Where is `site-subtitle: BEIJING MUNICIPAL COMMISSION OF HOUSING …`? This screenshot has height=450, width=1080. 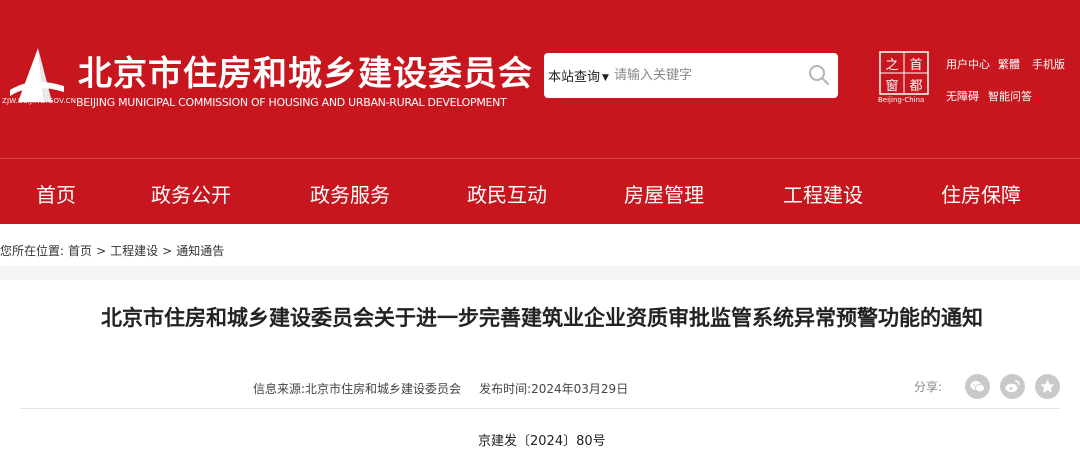
site-subtitle: BEIJING MUNICIPAL COMMISSION OF HOUSING … is located at coordinates (291, 102).